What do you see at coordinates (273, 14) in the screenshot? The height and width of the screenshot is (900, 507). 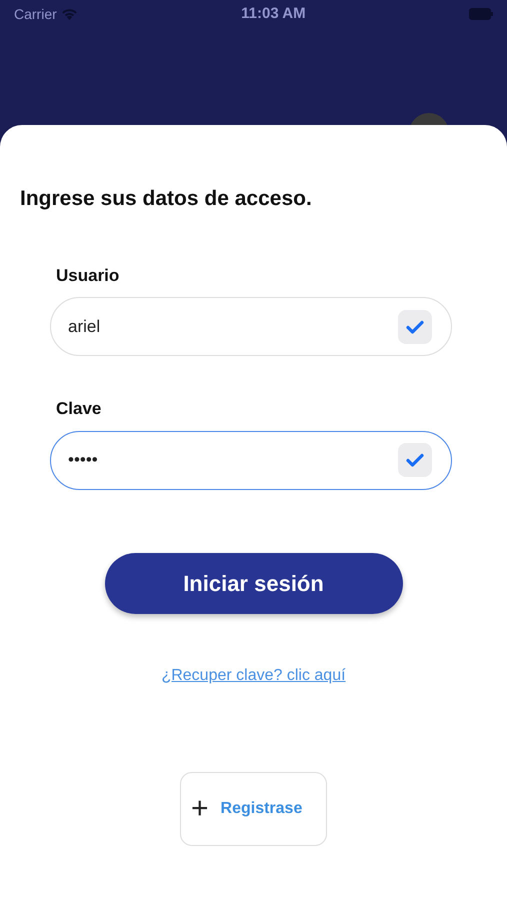 I see `clock: 11:03 AM` at bounding box center [273, 14].